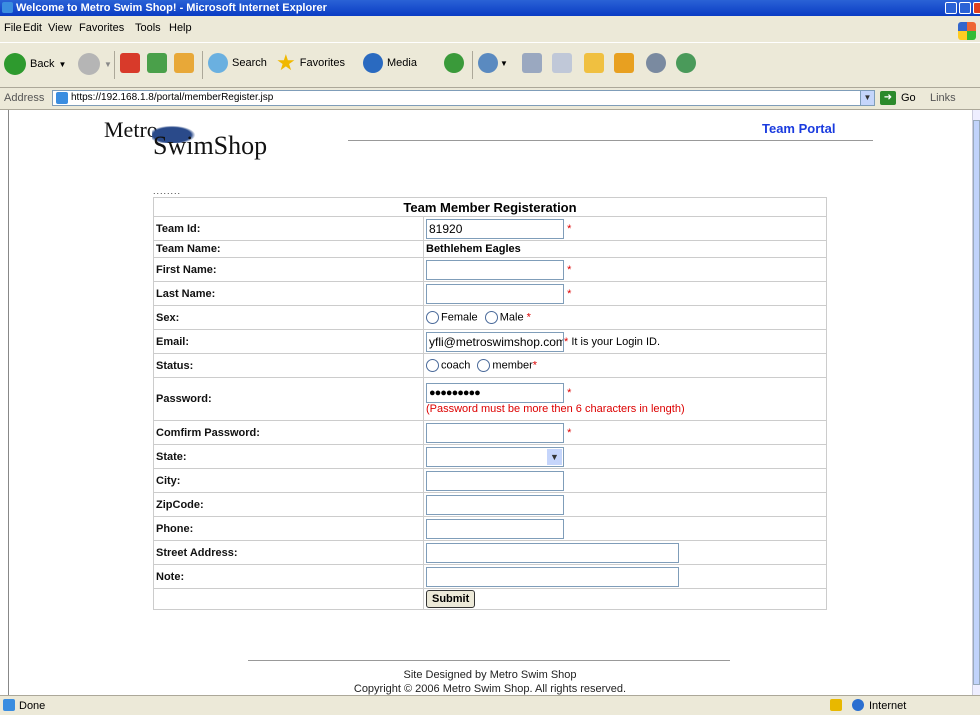 This screenshot has width=980, height=715. Describe the element at coordinates (472, 65) in the screenshot. I see `toolbar-separator` at that location.